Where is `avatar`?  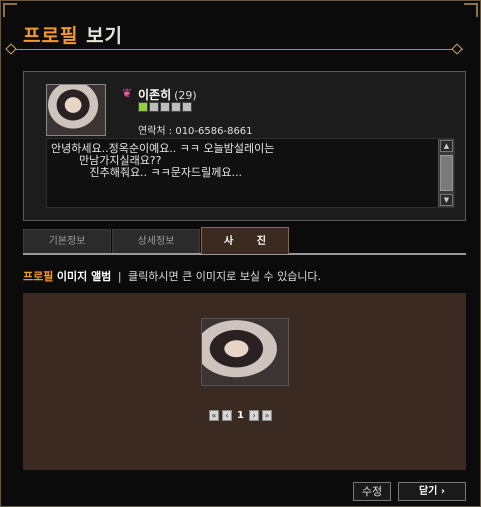 avatar is located at coordinates (76, 110).